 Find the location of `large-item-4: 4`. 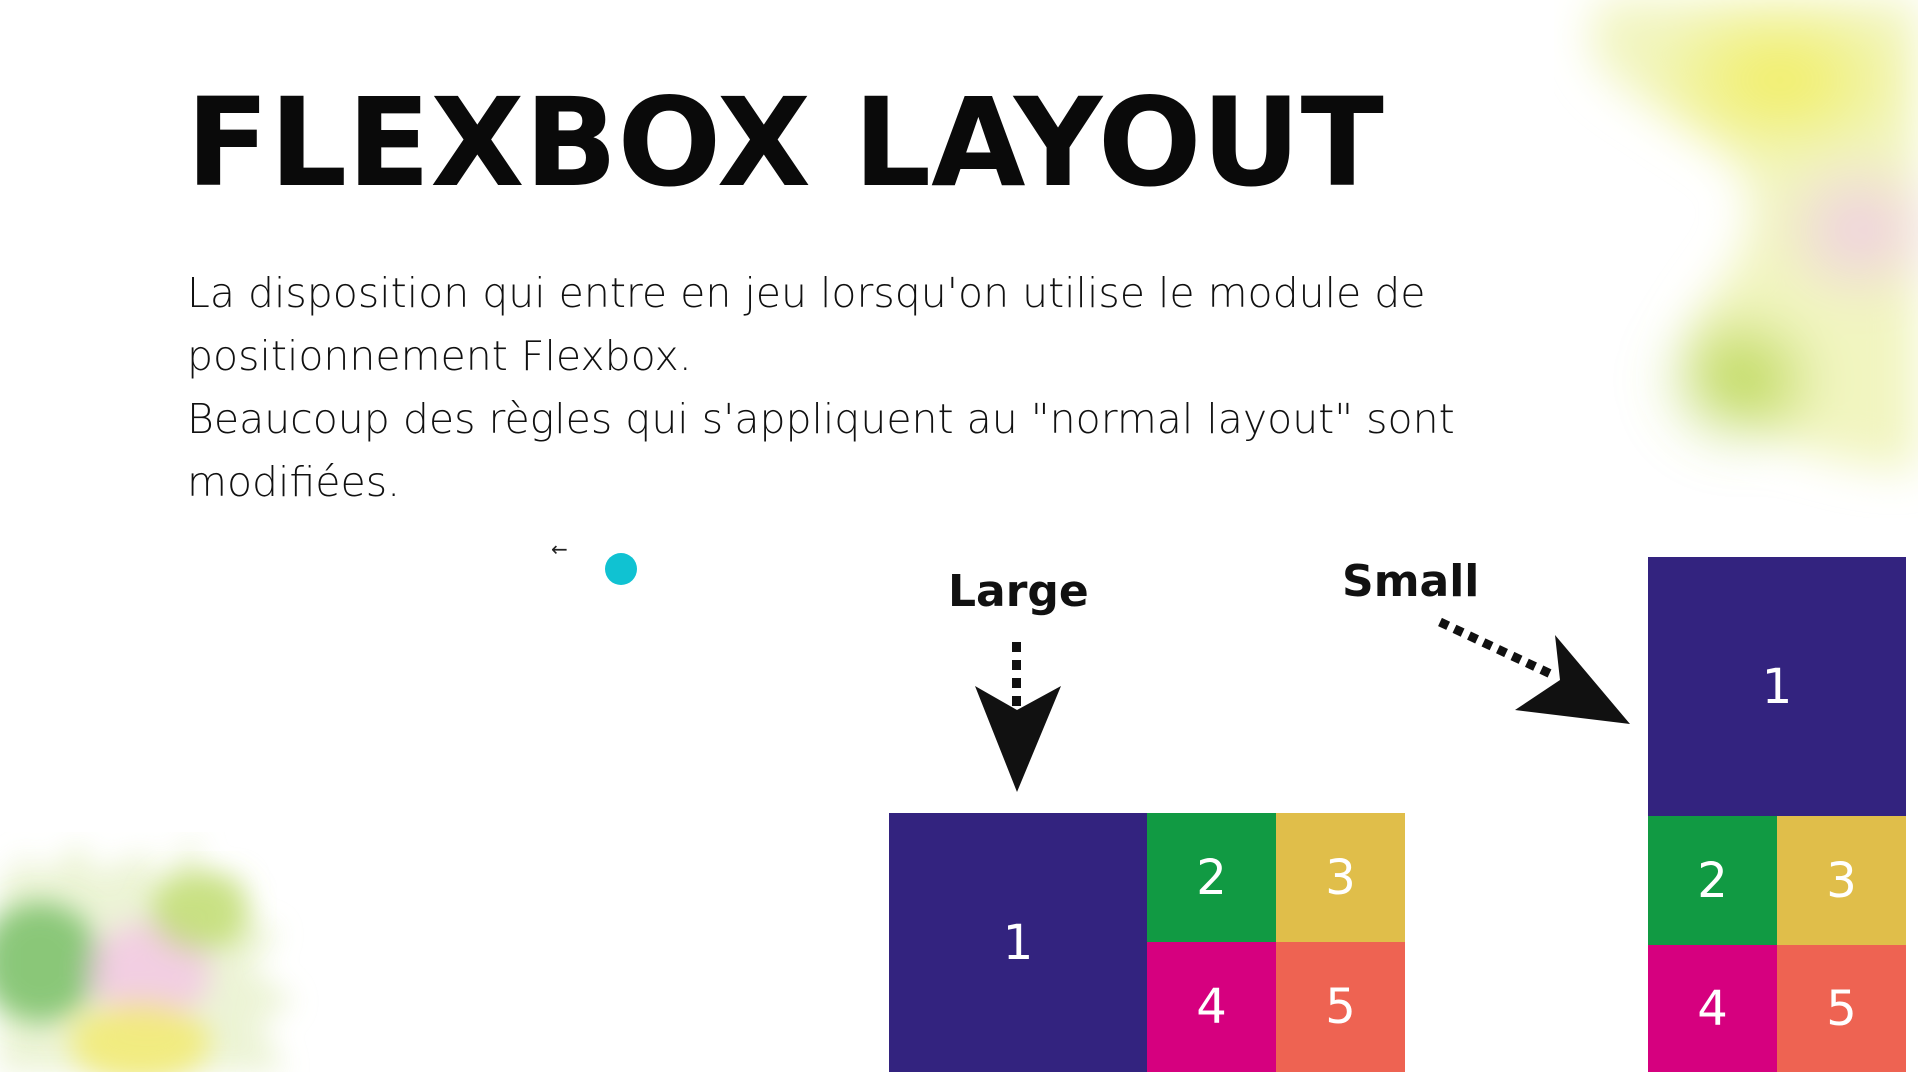

large-item-4: 4 is located at coordinates (1211, 1007).